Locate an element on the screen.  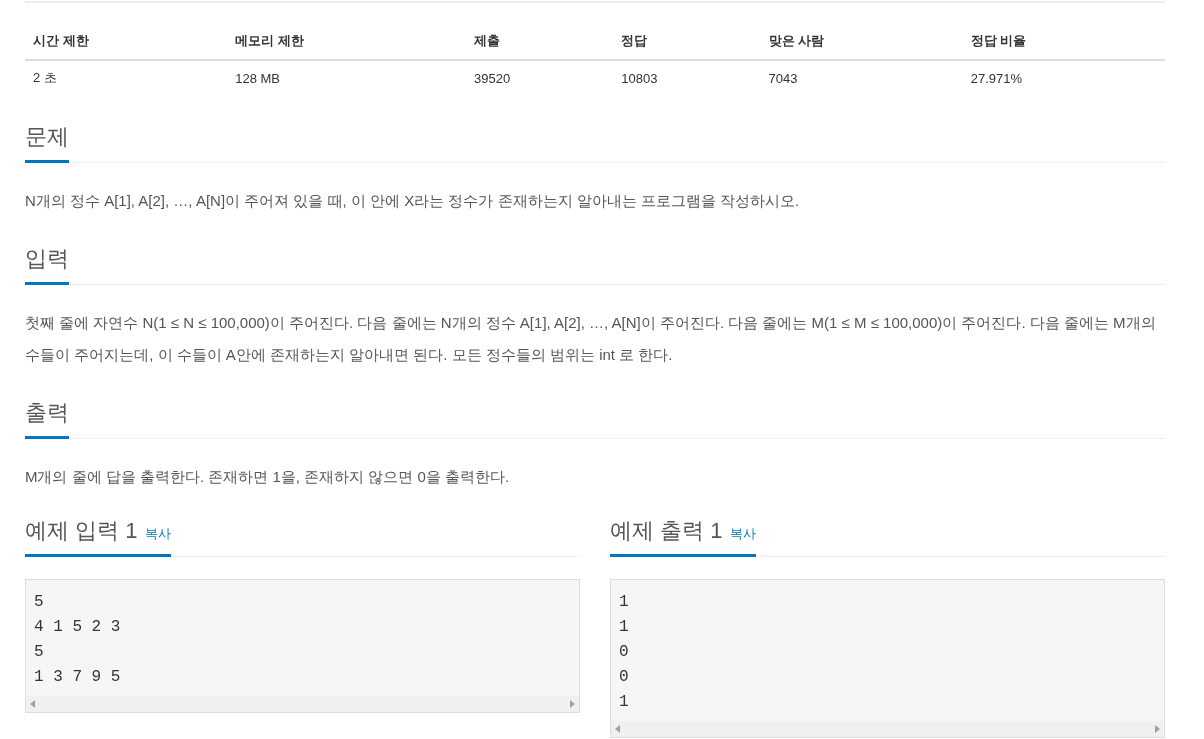
section-title: 출력 is located at coordinates (47, 413).